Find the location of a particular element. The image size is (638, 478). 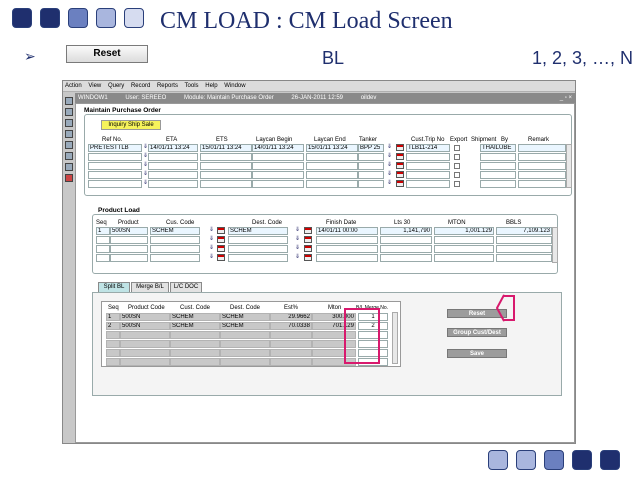

cust-code-field: SCHEM is located at coordinates (195, 326).